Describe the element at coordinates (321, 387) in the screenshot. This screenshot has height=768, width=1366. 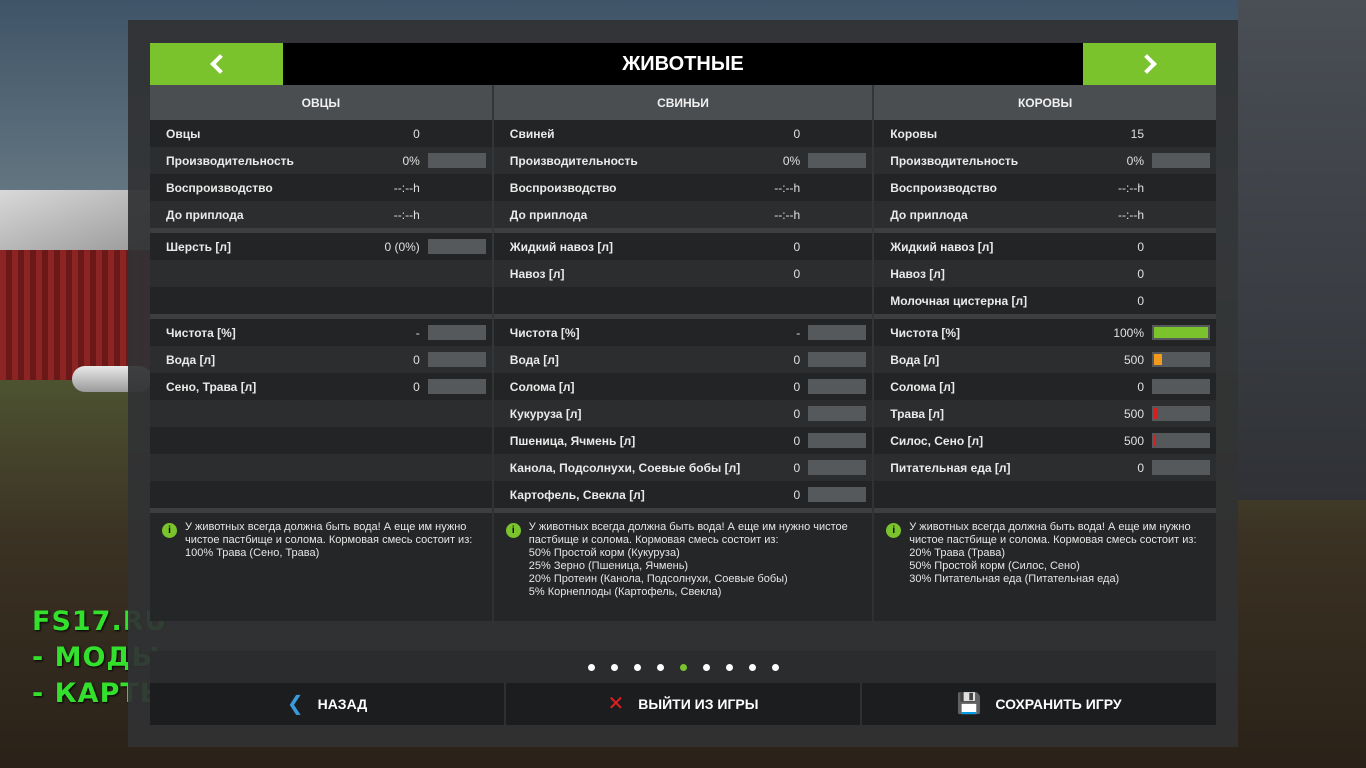
I see `table-row: Сено, Трава [л] 0` at that location.